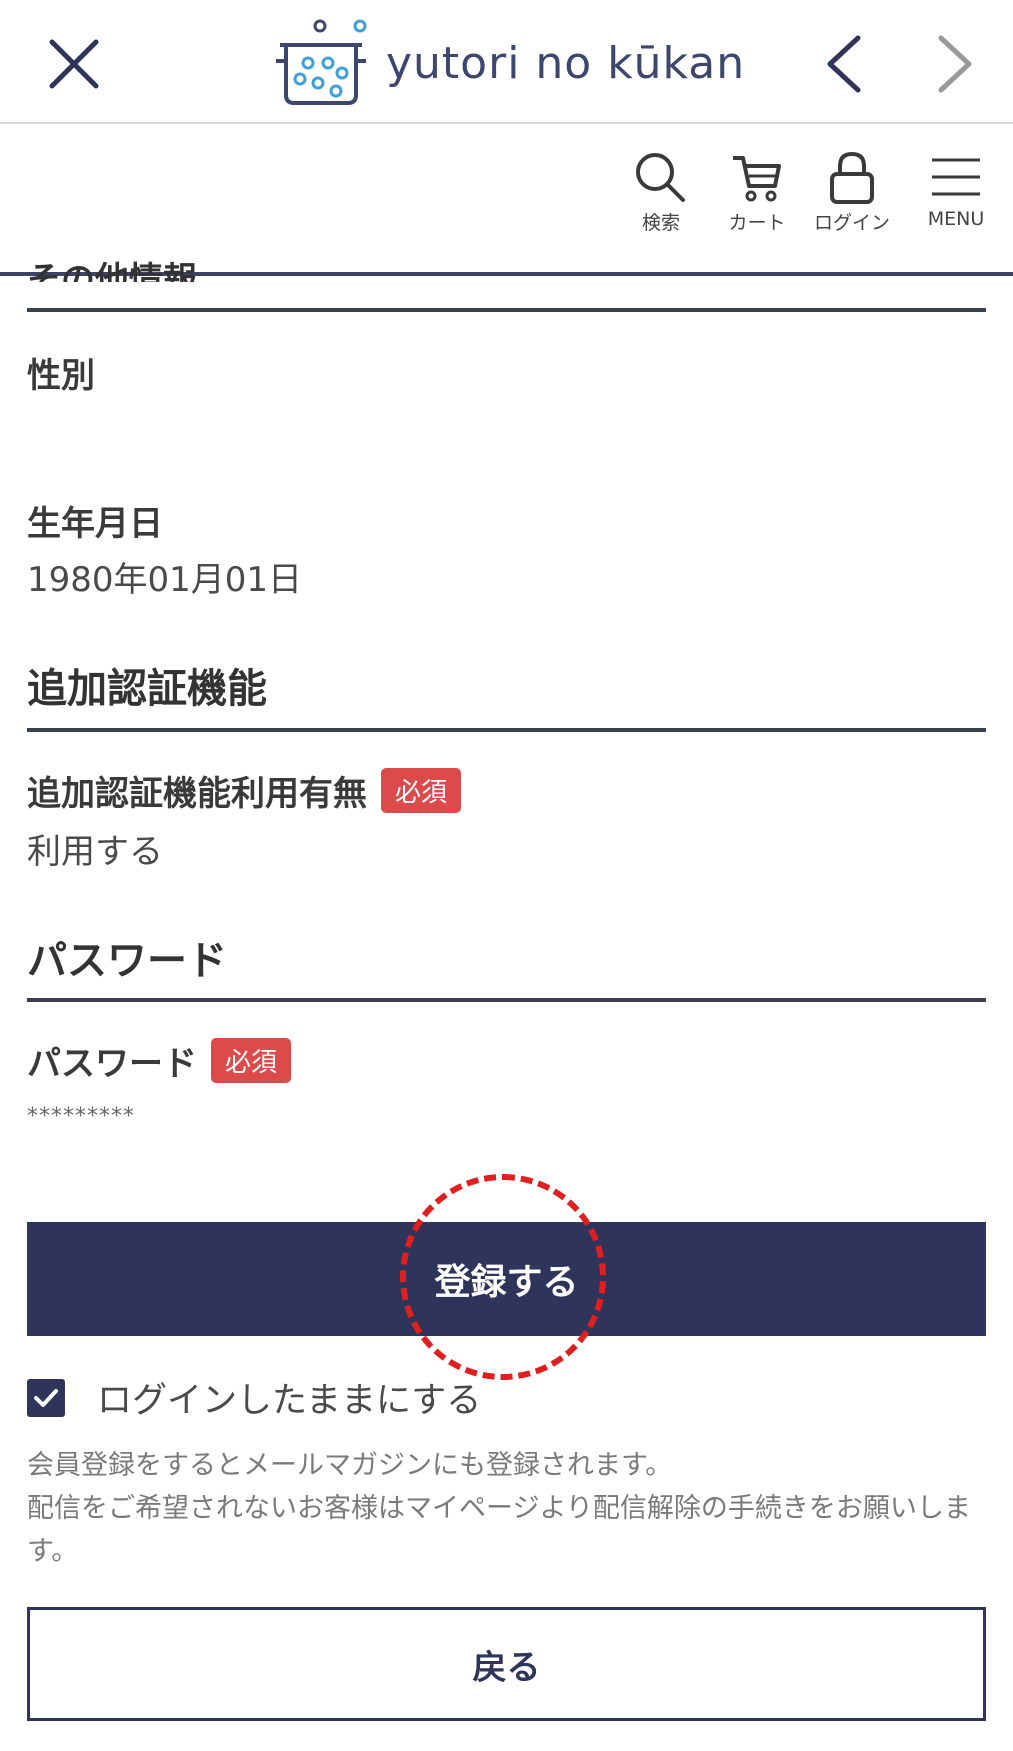  I want to click on brand-name: yutori no kūkan, so click(566, 63).